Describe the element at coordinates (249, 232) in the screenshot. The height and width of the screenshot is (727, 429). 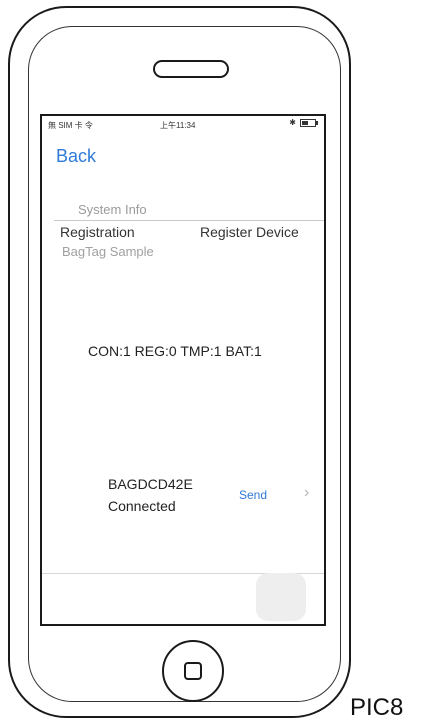
I see `tab-register-device: Register Device` at that location.